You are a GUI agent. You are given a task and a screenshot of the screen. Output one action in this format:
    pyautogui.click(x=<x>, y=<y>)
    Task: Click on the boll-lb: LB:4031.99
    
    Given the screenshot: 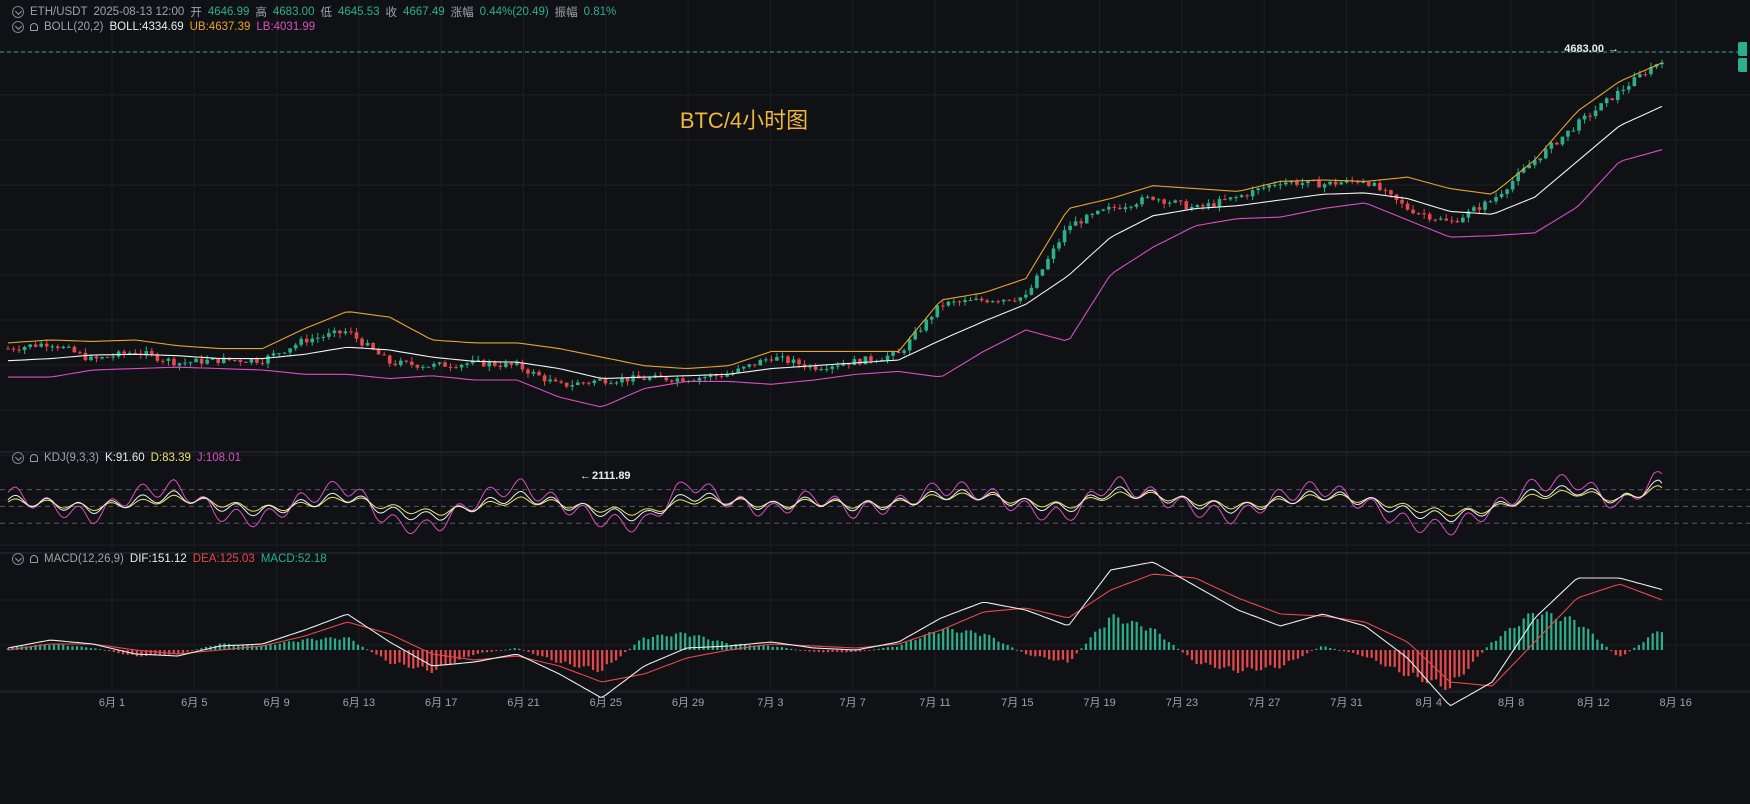 What is the action you would take?
    pyautogui.click(x=286, y=27)
    